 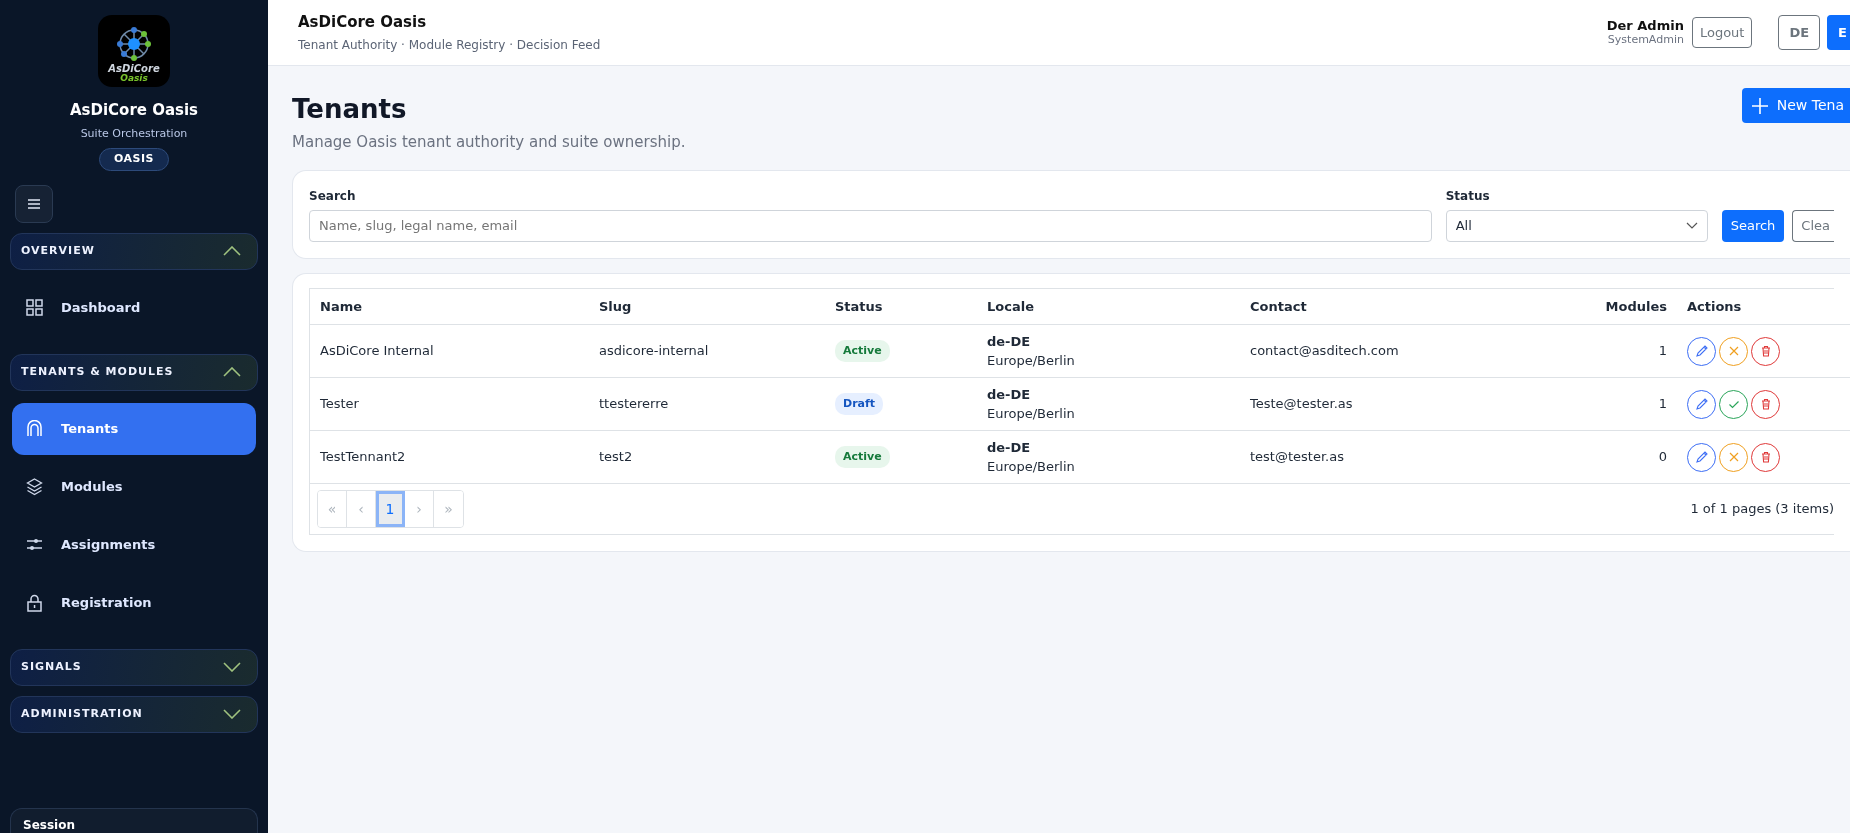 What do you see at coordinates (1108, 306) in the screenshot?
I see `column-header: Locale` at bounding box center [1108, 306].